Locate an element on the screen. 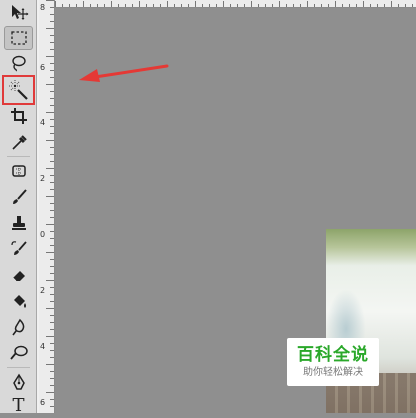 The width and height of the screenshot is (416, 418). spot-healing-brush-tool is located at coordinates (18, 171).